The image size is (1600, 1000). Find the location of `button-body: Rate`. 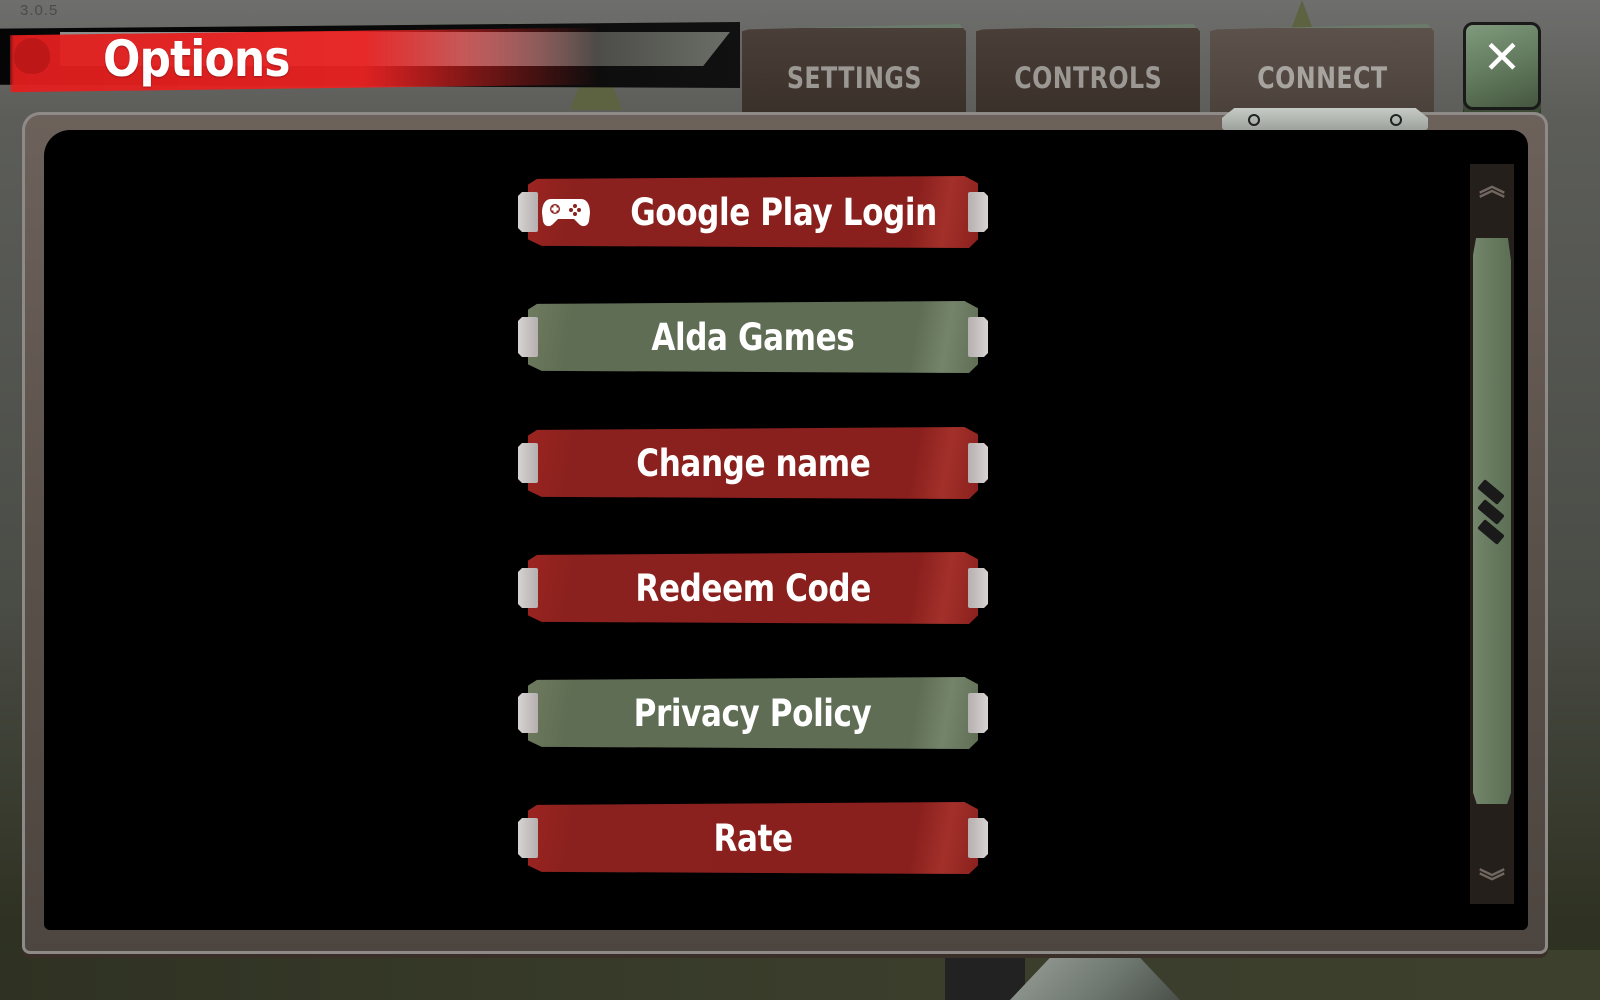

button-body: Rate is located at coordinates (753, 838).